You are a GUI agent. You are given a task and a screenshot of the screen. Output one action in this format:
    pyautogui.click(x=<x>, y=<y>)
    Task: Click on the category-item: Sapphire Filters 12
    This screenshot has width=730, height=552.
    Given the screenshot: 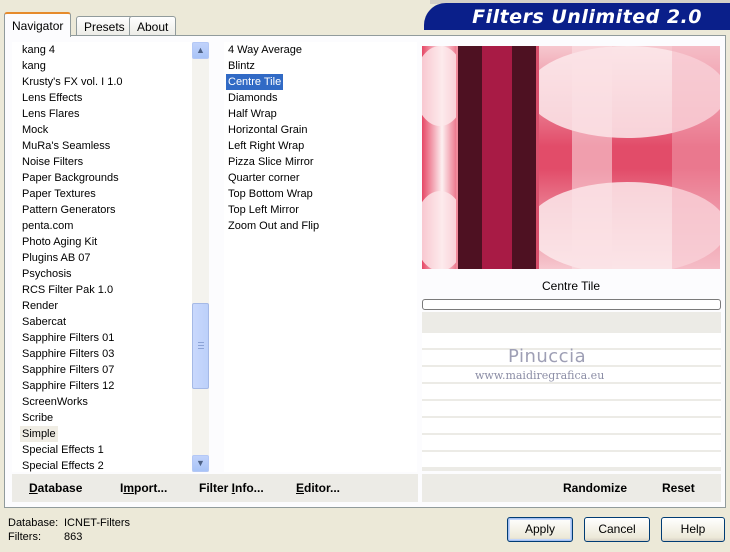 What is the action you would take?
    pyautogui.click(x=68, y=386)
    